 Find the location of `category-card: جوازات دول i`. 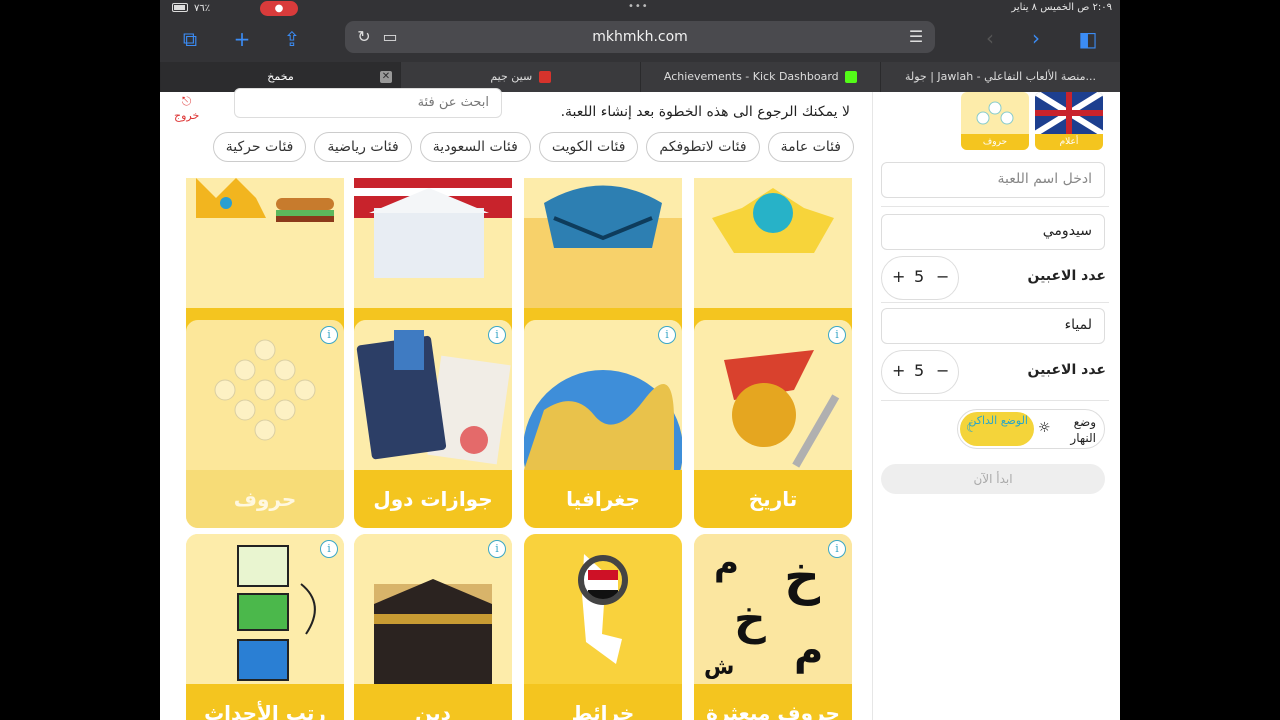

category-card: جوازات دول i is located at coordinates (433, 424).